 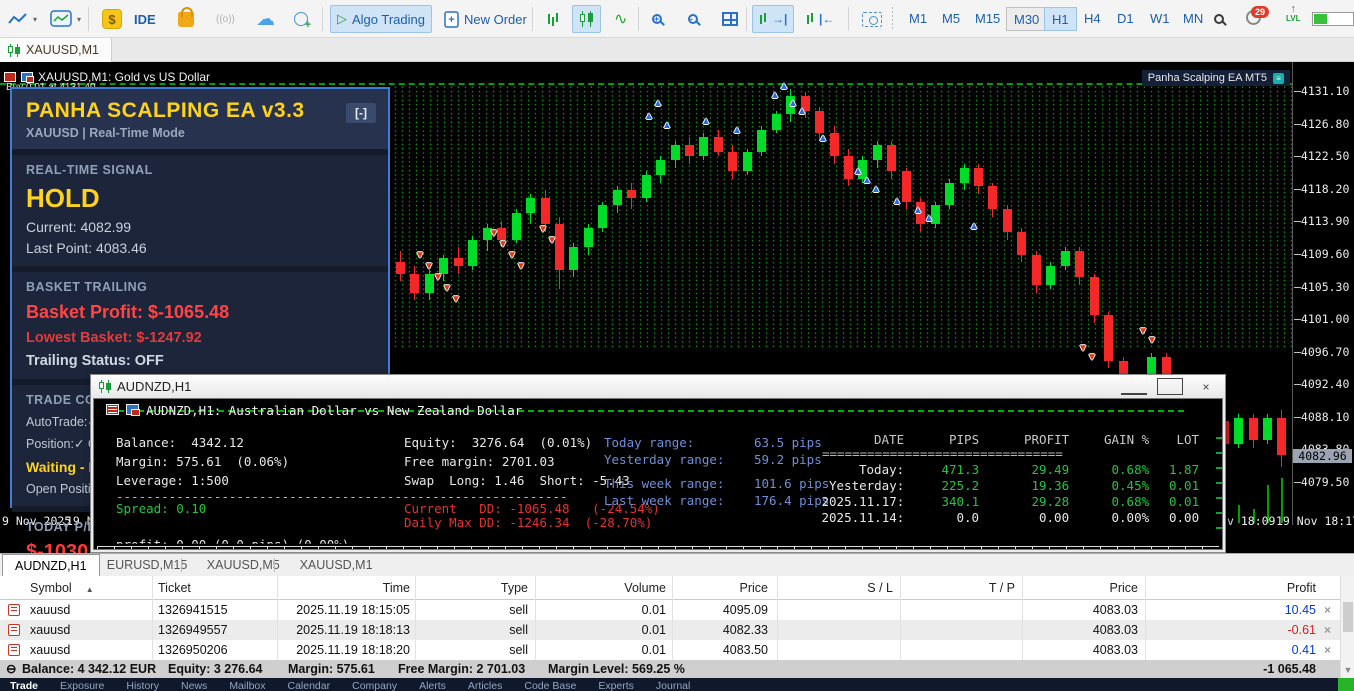 What do you see at coordinates (336, 565) in the screenshot?
I see `bottom-tab-xauusd-m1: XAUUSD,M1` at bounding box center [336, 565].